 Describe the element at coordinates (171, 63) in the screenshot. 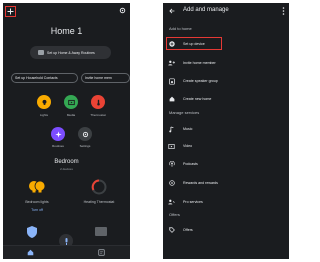

I see `person-add-icon` at that location.